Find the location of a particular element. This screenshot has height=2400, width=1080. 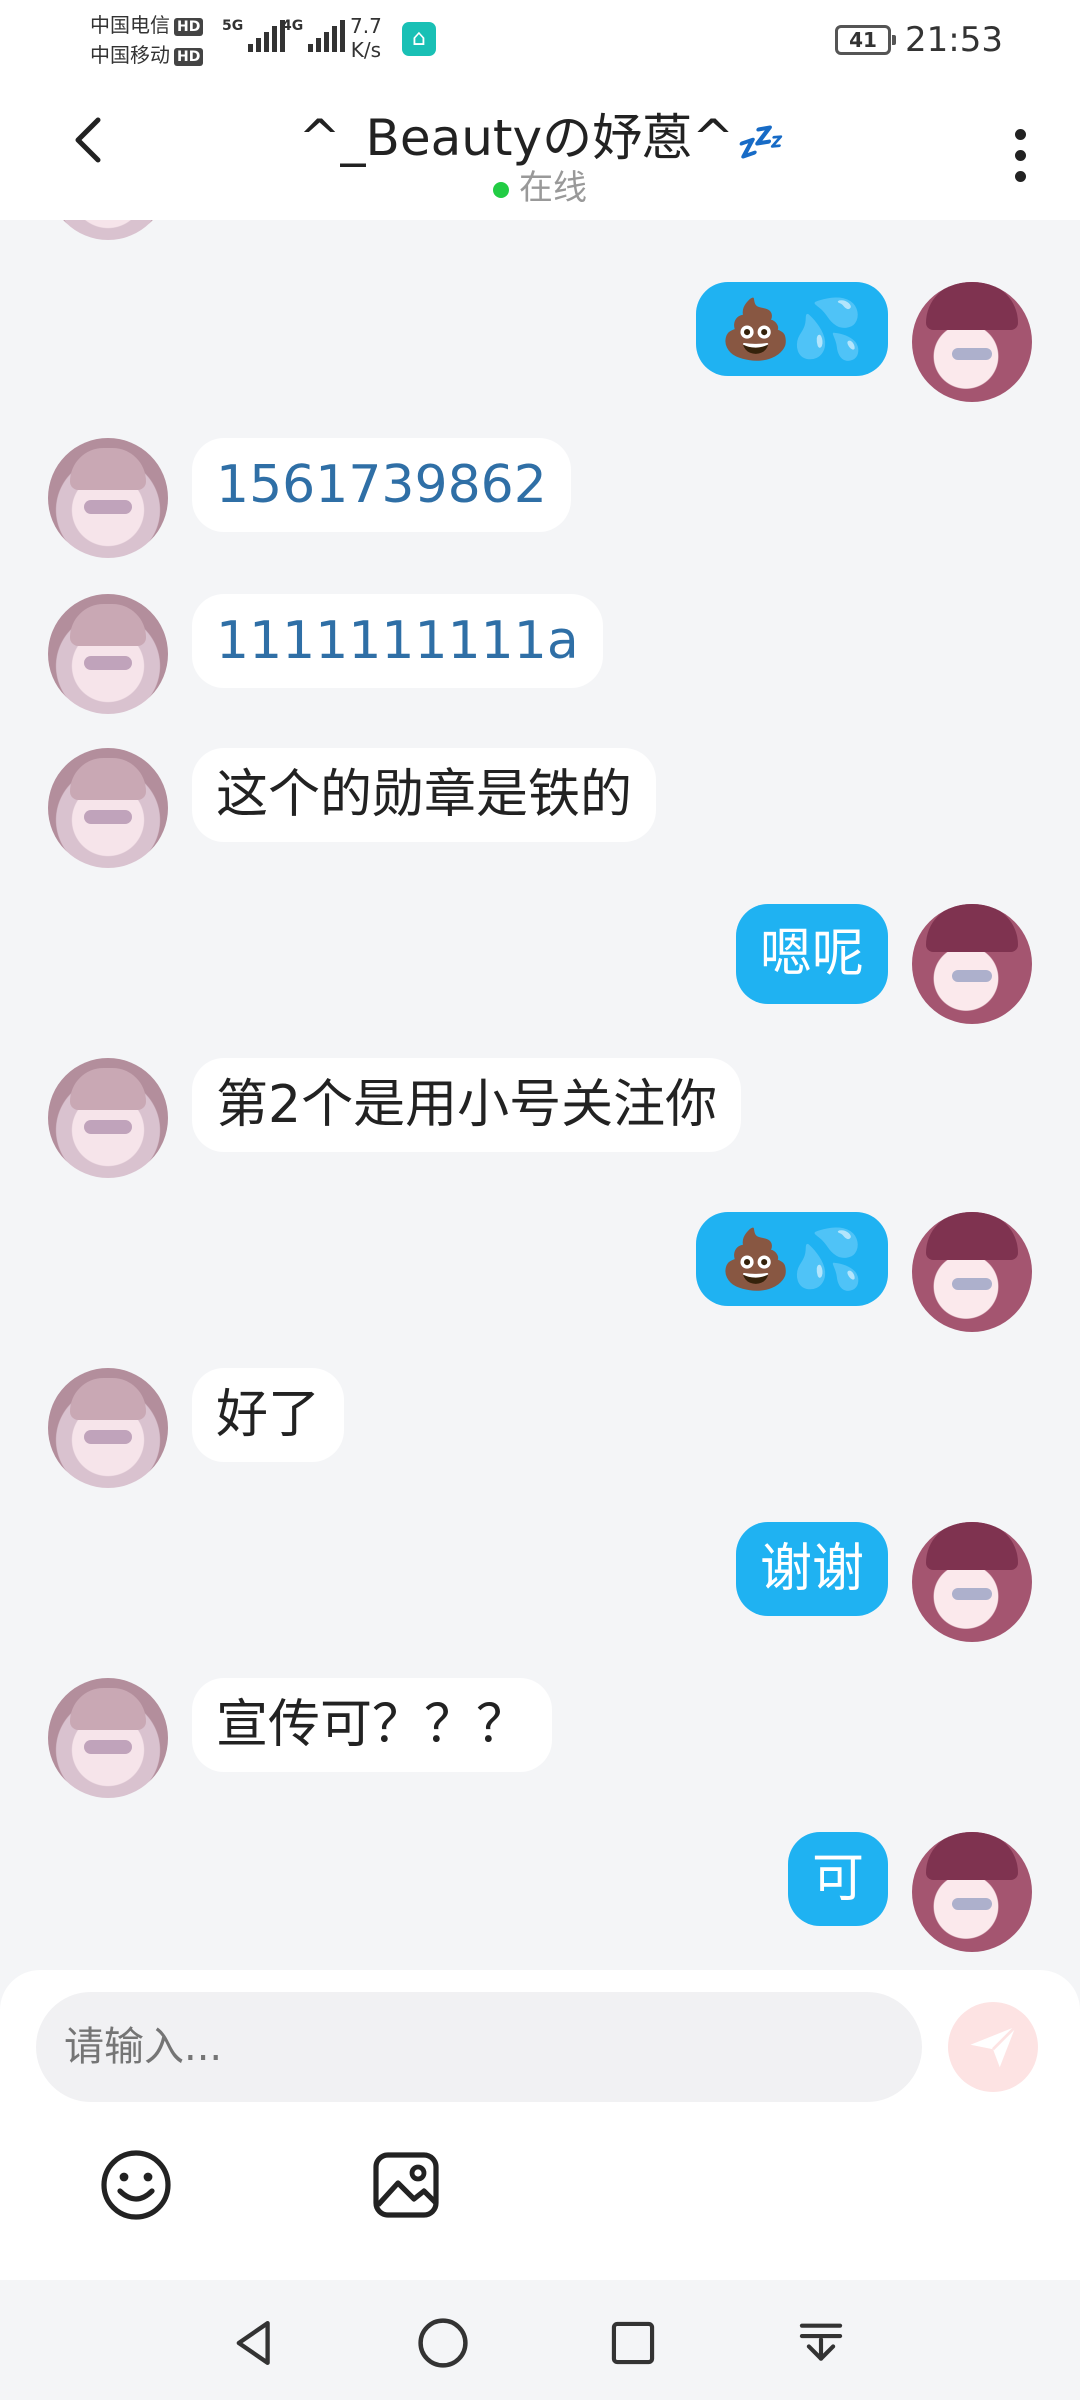

message-row-self: 可 is located at coordinates (540, 1897).